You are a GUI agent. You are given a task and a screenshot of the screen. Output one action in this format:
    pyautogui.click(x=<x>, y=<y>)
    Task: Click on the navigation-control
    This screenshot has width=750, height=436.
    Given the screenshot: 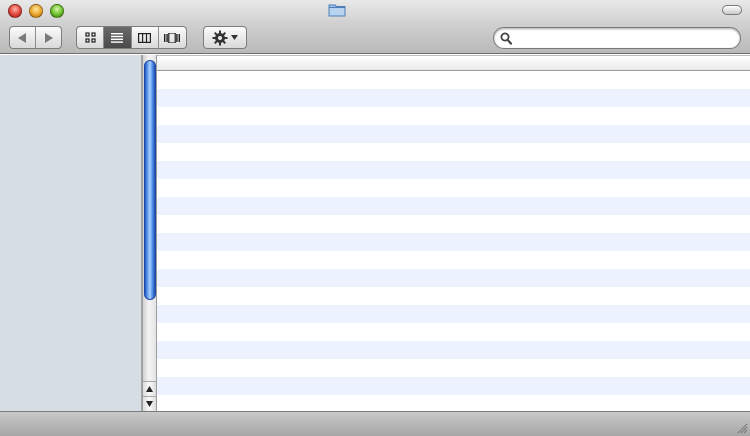 What is the action you would take?
    pyautogui.click(x=35, y=37)
    